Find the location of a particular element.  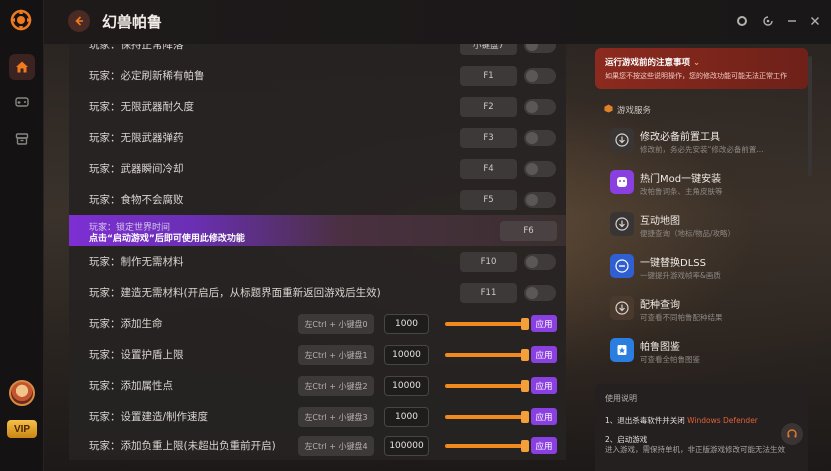

arrow-left-icon is located at coordinates (79, 21).